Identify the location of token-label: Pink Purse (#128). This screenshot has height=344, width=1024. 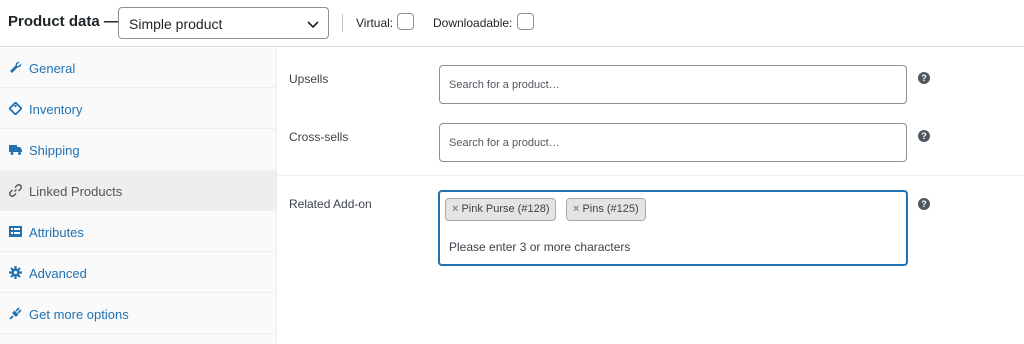
(505, 209).